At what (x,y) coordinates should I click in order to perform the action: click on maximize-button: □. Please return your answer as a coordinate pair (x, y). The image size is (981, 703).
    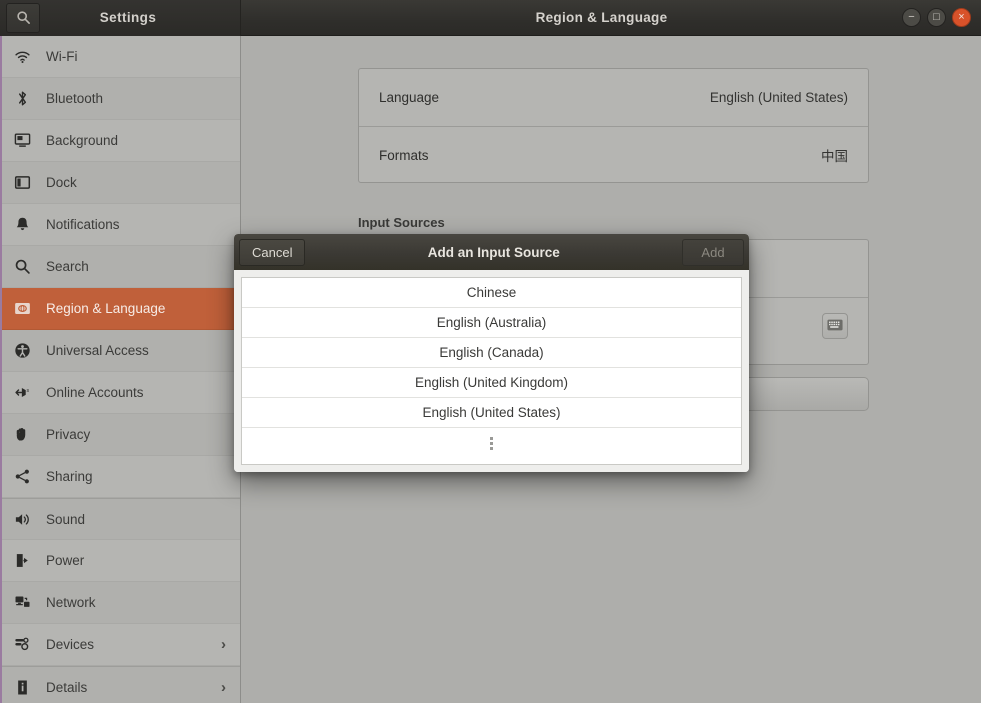
    Looking at the image, I should click on (936, 17).